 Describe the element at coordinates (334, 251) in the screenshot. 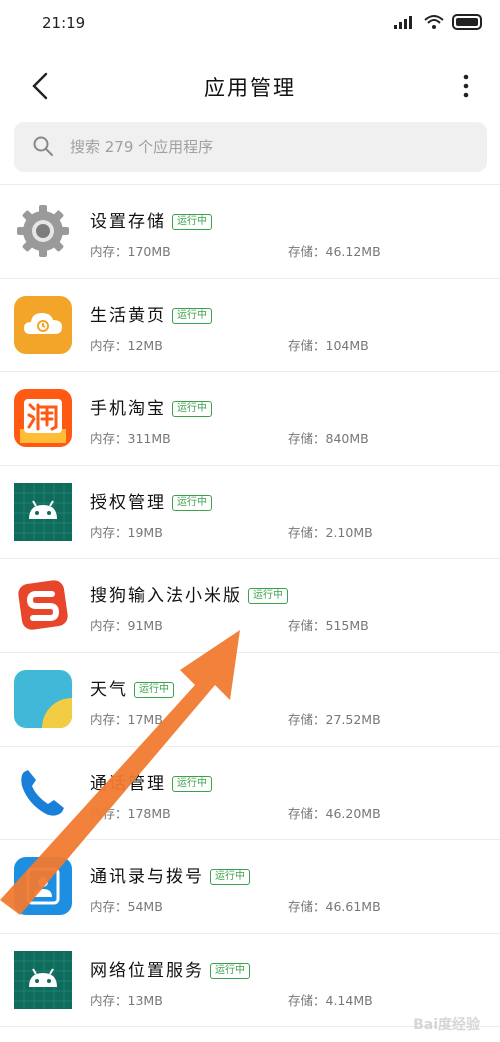

I see `storage-usage: 存储：46.12MB` at that location.